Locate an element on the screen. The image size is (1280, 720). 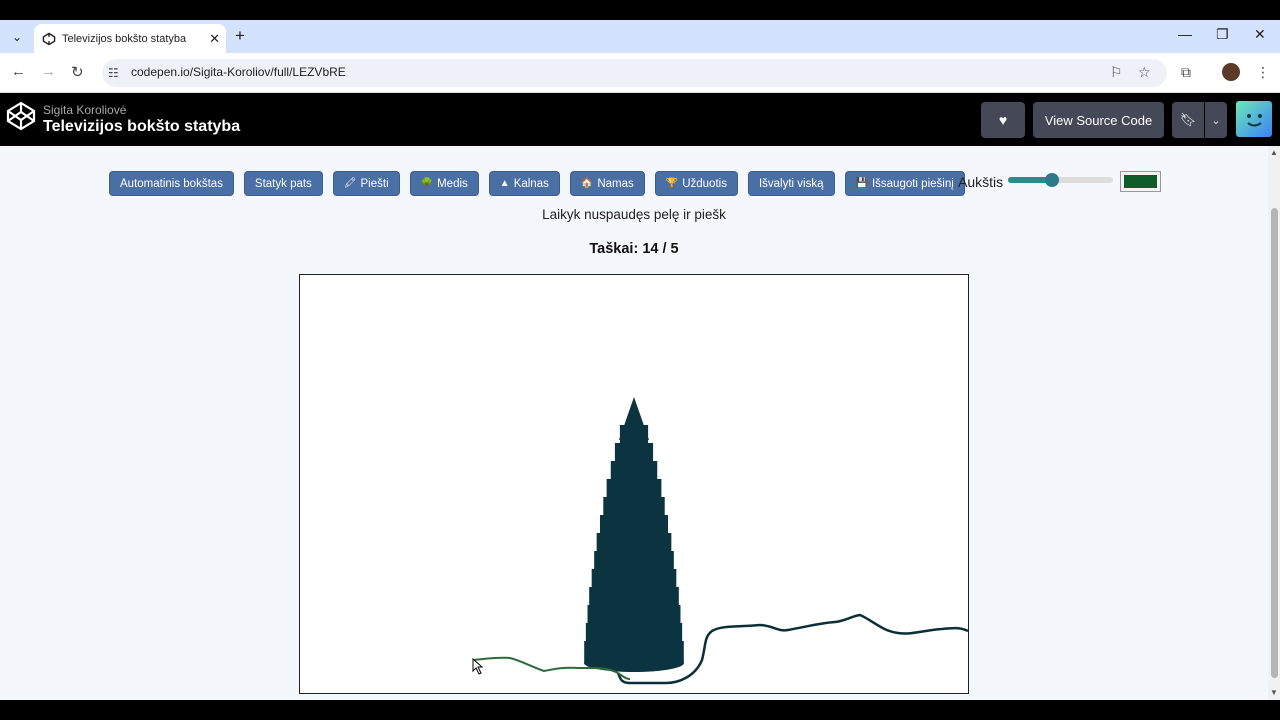
codepen-logo-icon is located at coordinates (21, 116).